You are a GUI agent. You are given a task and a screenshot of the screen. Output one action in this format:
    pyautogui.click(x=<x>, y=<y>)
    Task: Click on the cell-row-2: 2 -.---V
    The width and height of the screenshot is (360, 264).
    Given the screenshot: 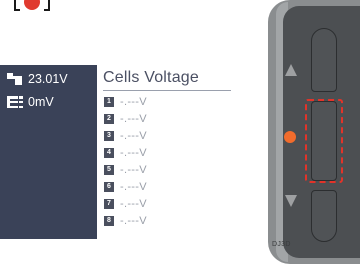 What is the action you would take?
    pyautogui.click(x=125, y=118)
    